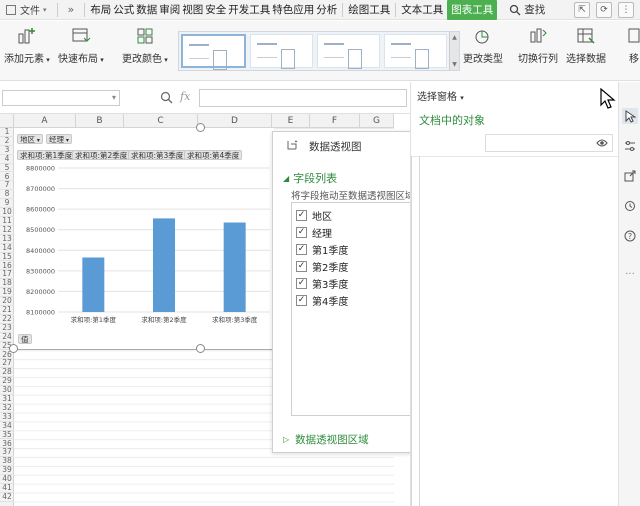  Describe the element at coordinates (7, 121) in the screenshot. I see `select-all-corner` at that location.